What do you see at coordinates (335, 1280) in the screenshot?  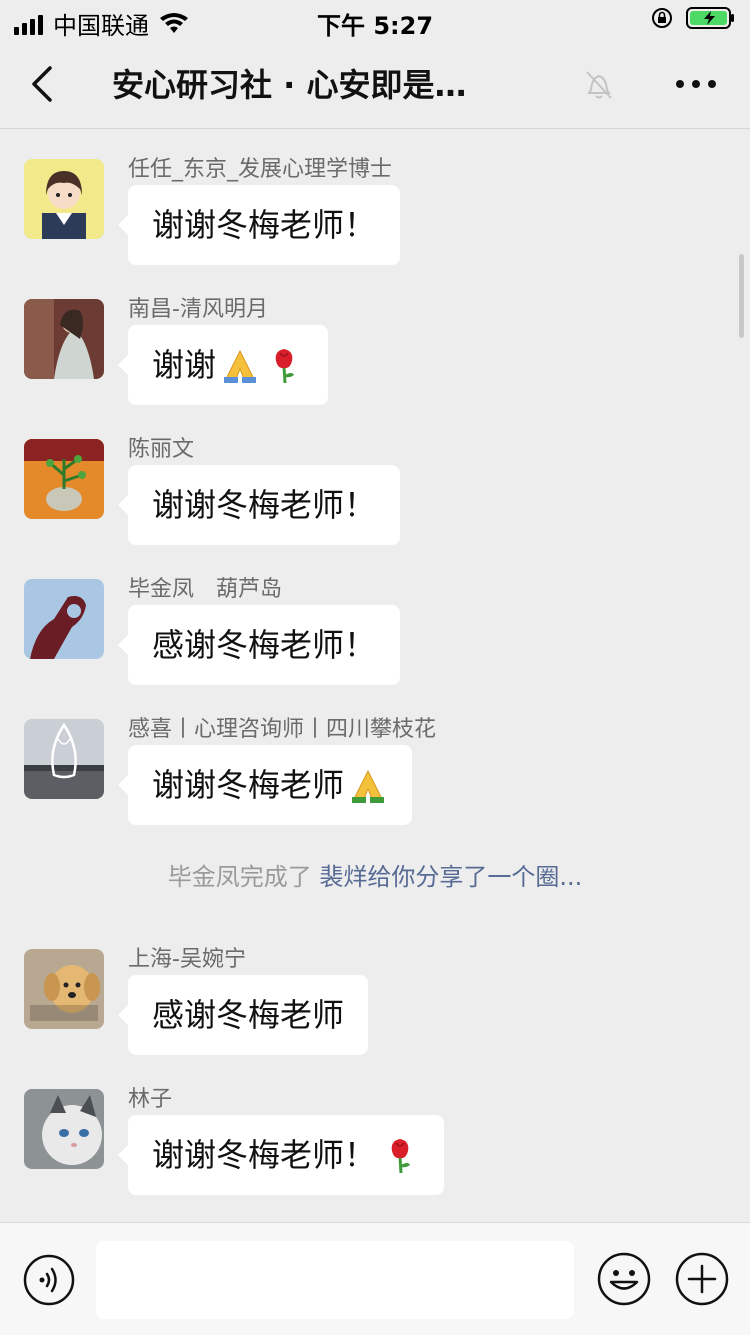 I see `message-text-input` at bounding box center [335, 1280].